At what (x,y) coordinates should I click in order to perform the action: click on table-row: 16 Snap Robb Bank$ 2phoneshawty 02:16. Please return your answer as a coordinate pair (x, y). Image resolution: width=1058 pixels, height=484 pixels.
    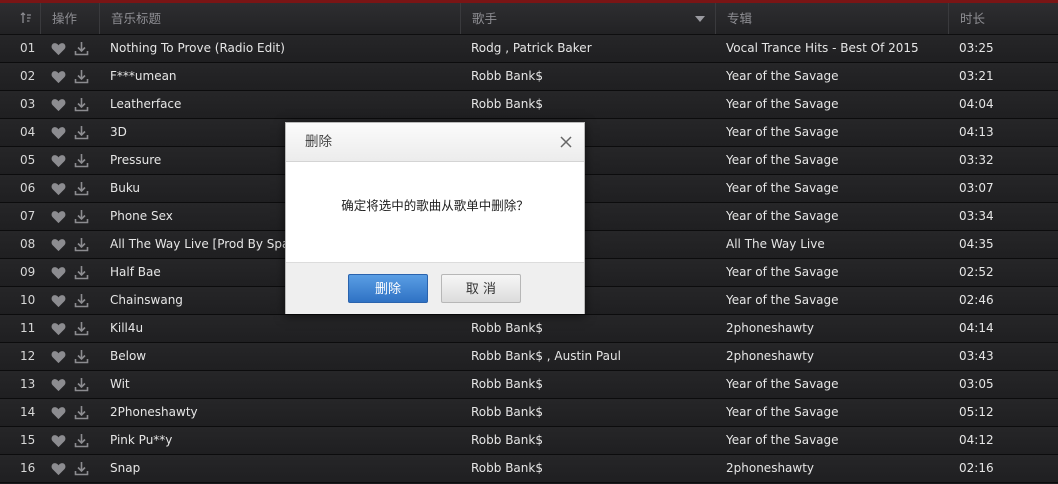
    Looking at the image, I should click on (529, 469).